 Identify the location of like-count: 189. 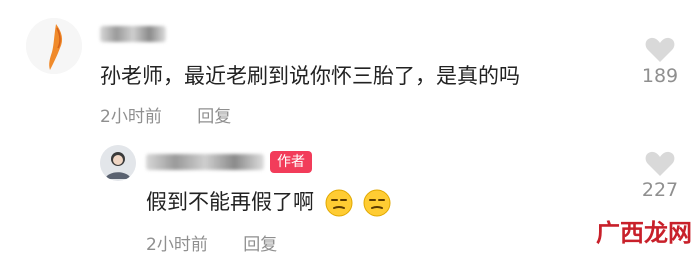
(660, 76).